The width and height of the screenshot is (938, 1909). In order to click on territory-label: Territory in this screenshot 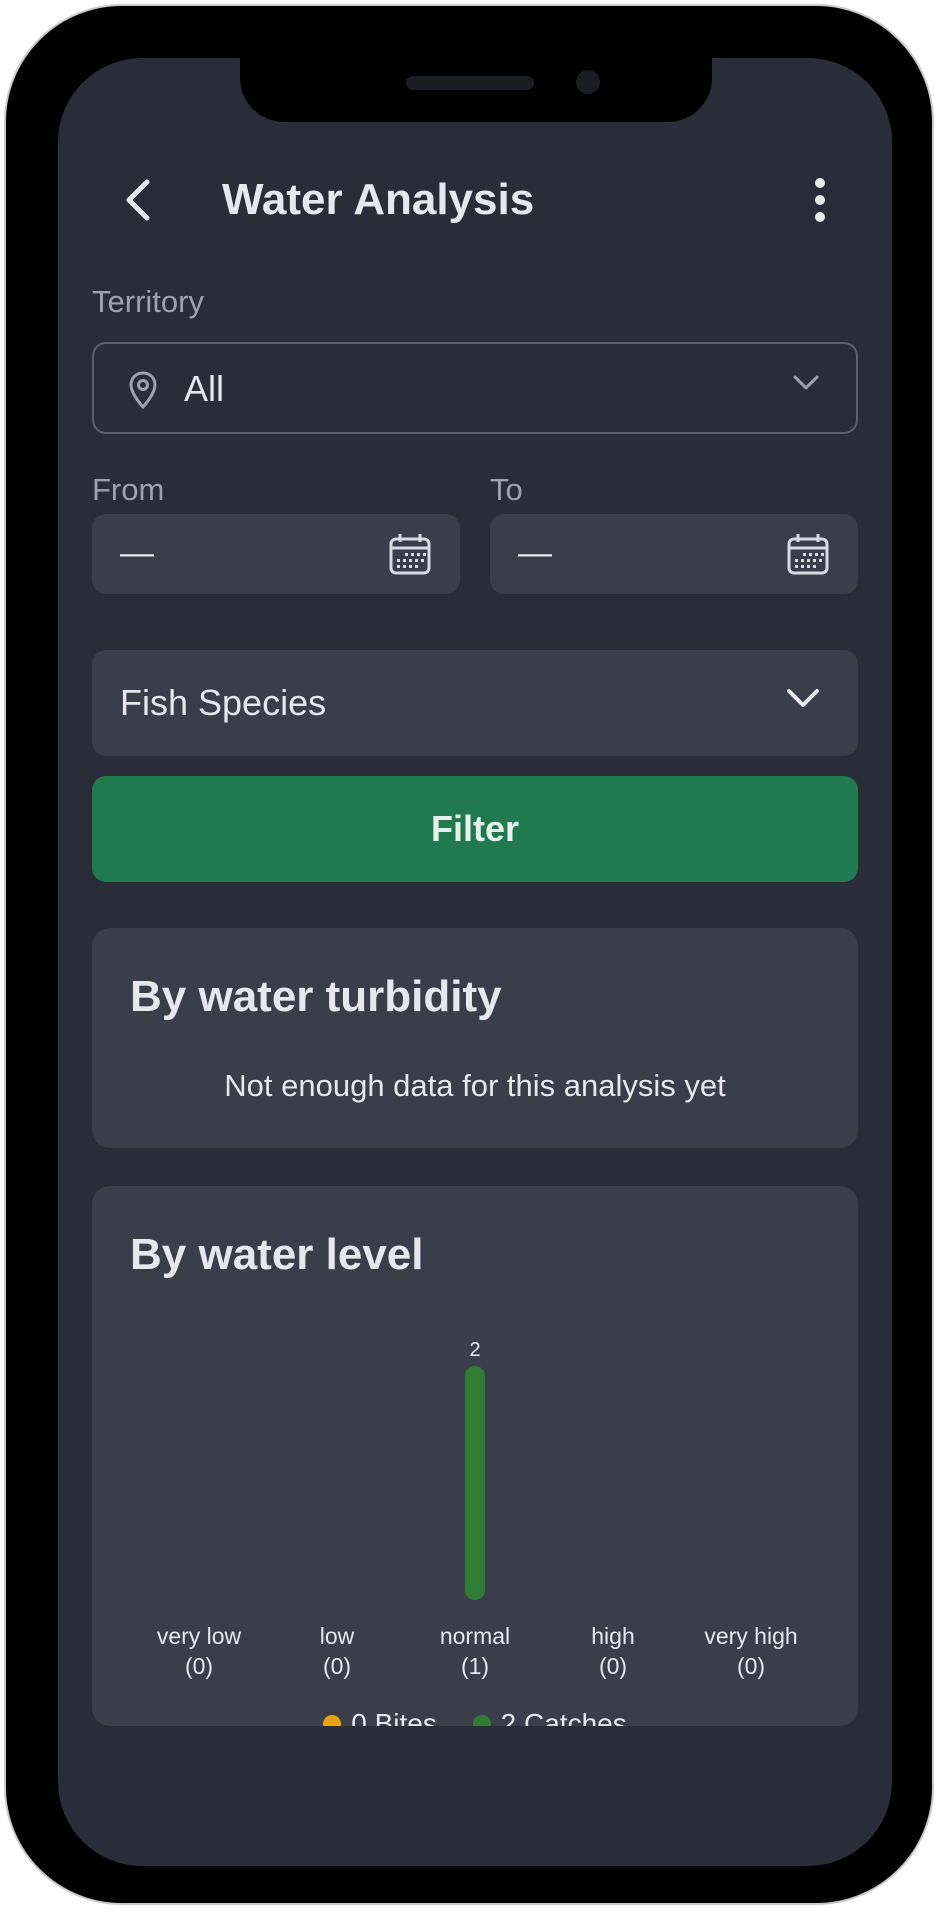, I will do `click(148, 301)`.